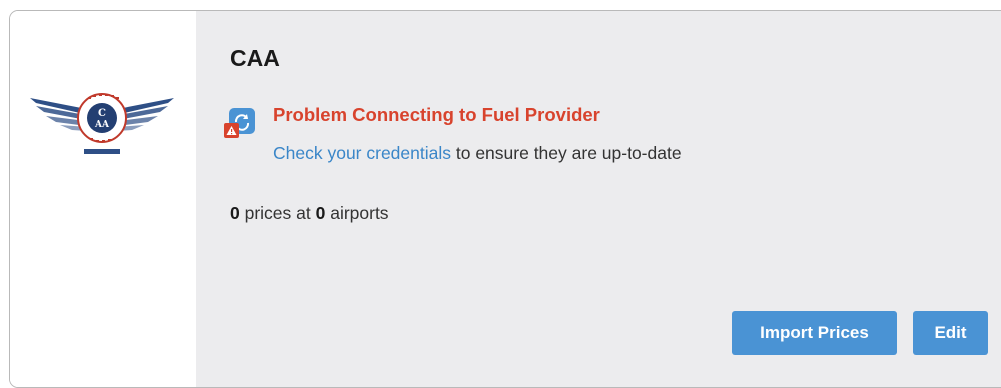 The height and width of the screenshot is (388, 1001). Describe the element at coordinates (320, 213) in the screenshot. I see `airports-count: 0` at that location.